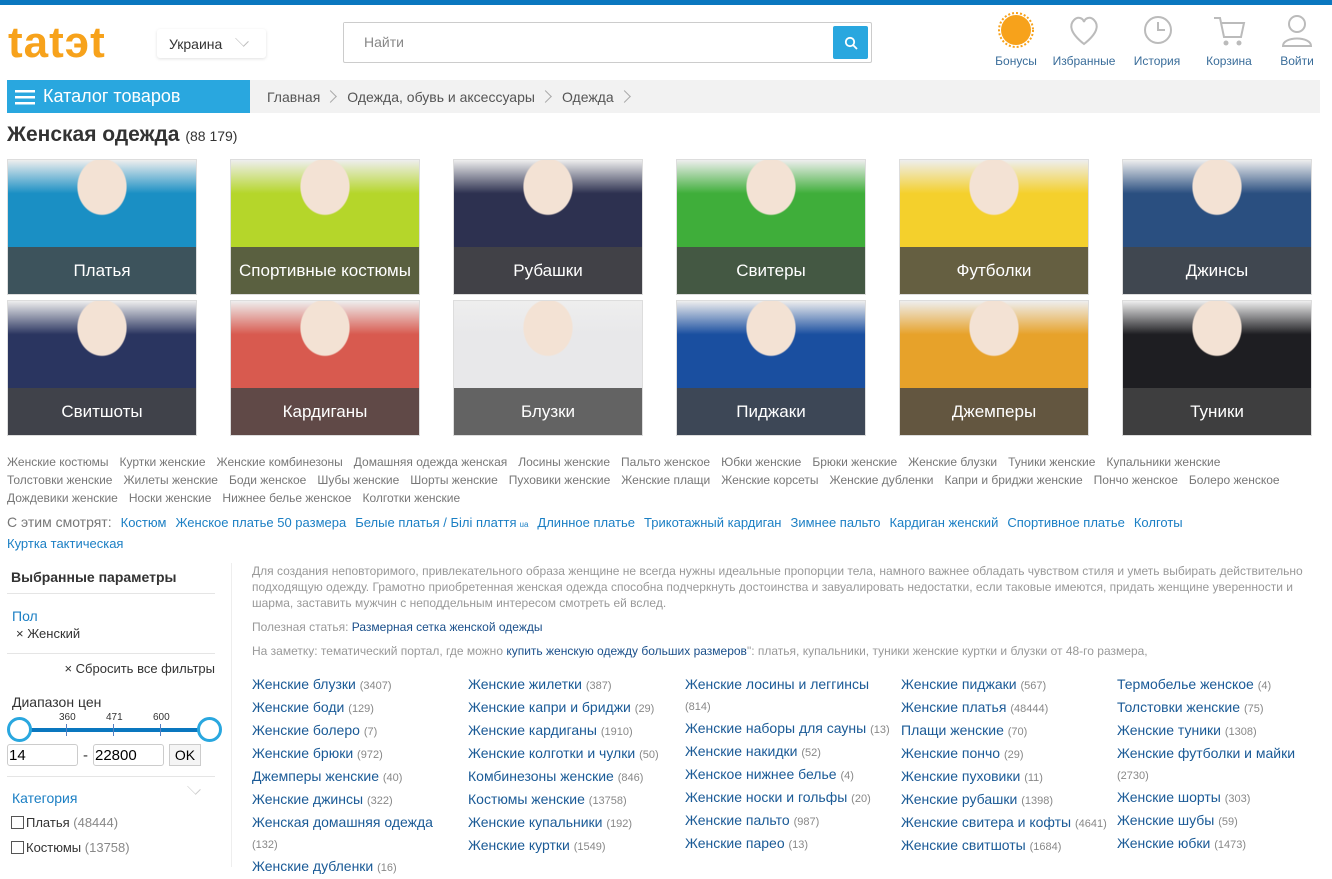 This screenshot has height=879, width=1332. What do you see at coordinates (573, 846) in the screenshot?
I see `subcategory-link: Женские куртки (1549)` at bounding box center [573, 846].